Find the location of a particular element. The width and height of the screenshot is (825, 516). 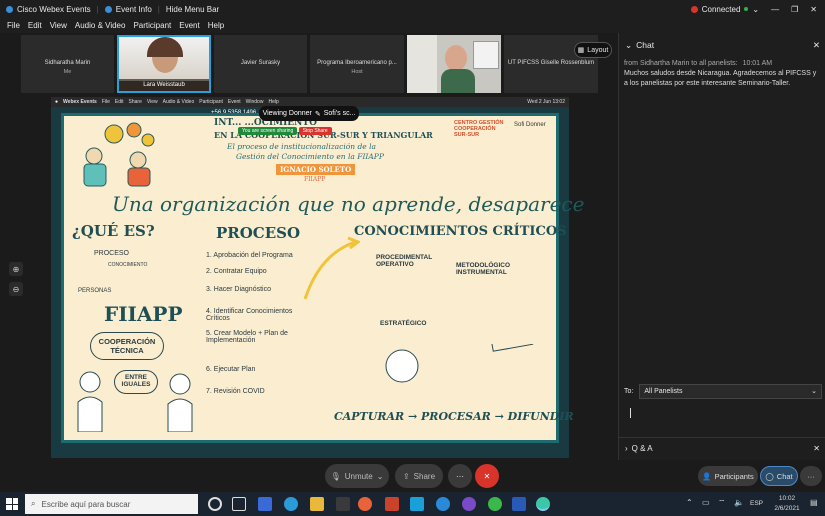

menu-participant: Participant is located at coordinates (152, 25).